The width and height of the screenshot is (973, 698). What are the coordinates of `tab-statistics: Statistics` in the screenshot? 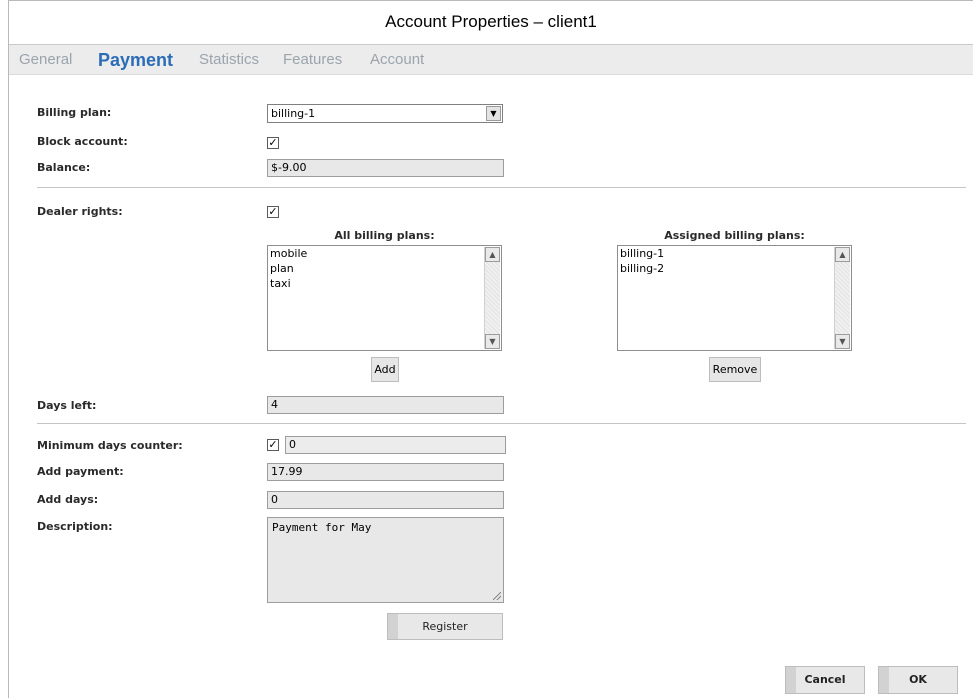 It's located at (229, 60).